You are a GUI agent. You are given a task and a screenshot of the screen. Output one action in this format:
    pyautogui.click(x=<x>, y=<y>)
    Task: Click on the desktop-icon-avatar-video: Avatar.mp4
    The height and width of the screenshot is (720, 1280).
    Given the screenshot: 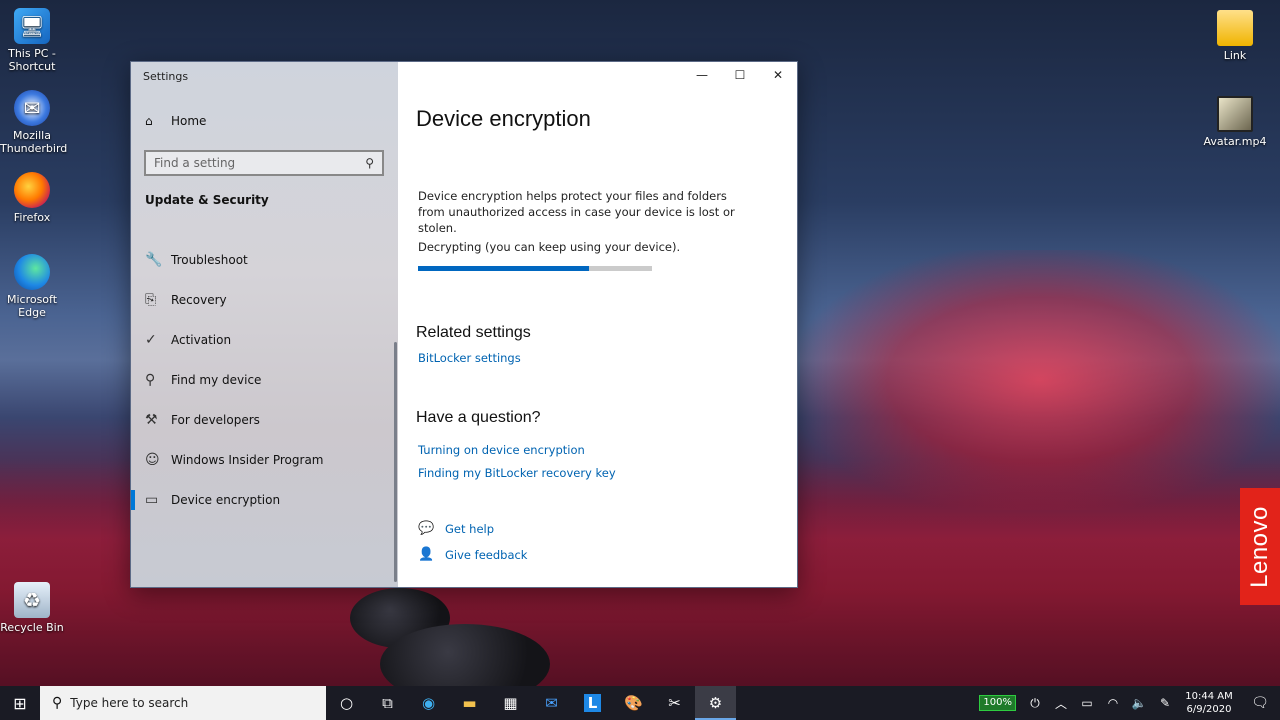 What is the action you would take?
    pyautogui.click(x=1235, y=122)
    